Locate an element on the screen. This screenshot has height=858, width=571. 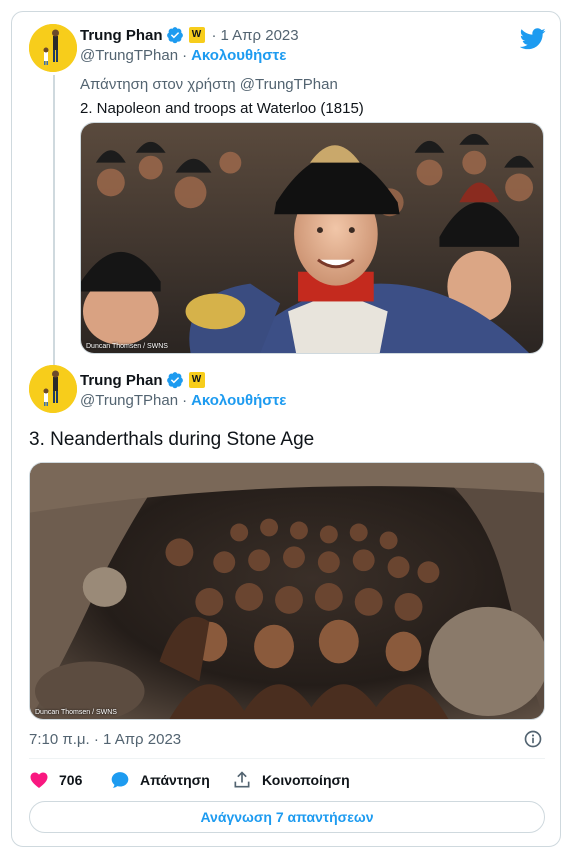
share-button: Κοινοποίηση is located at coordinates (291, 780).